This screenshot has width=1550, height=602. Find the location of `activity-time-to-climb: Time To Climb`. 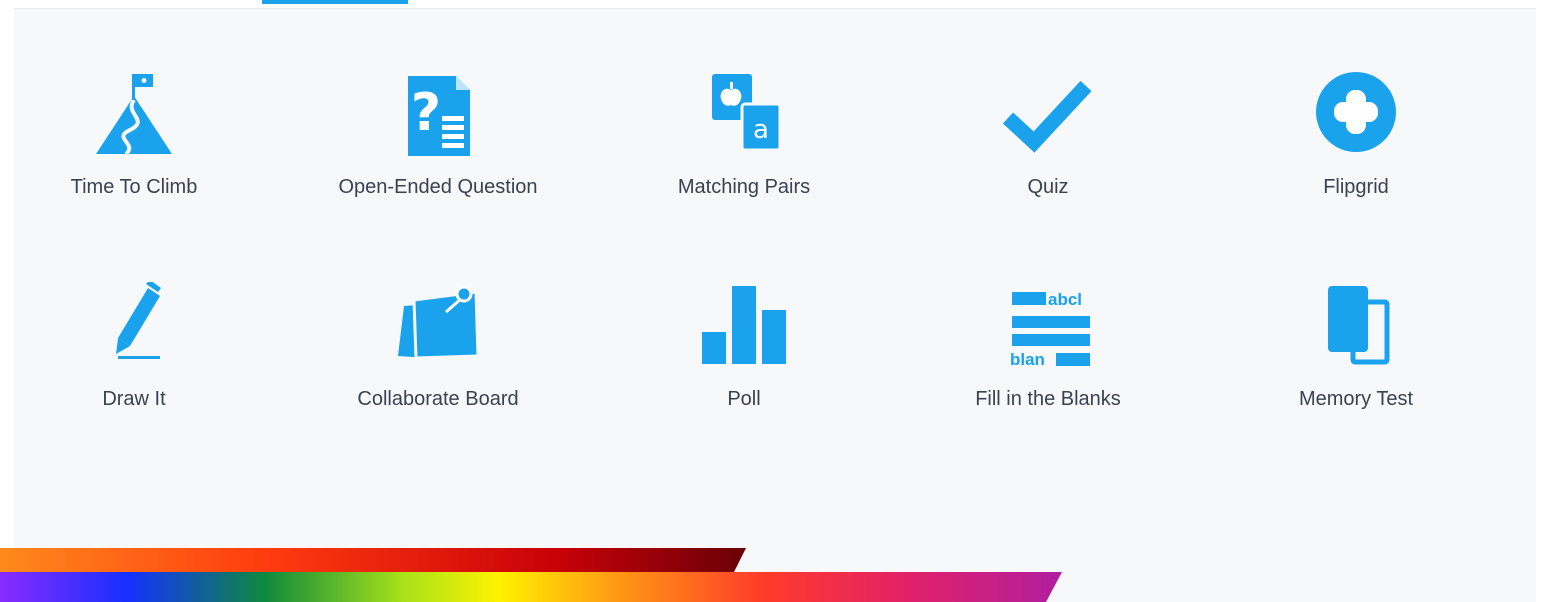

activity-time-to-climb: Time To Climb is located at coordinates (134, 145).